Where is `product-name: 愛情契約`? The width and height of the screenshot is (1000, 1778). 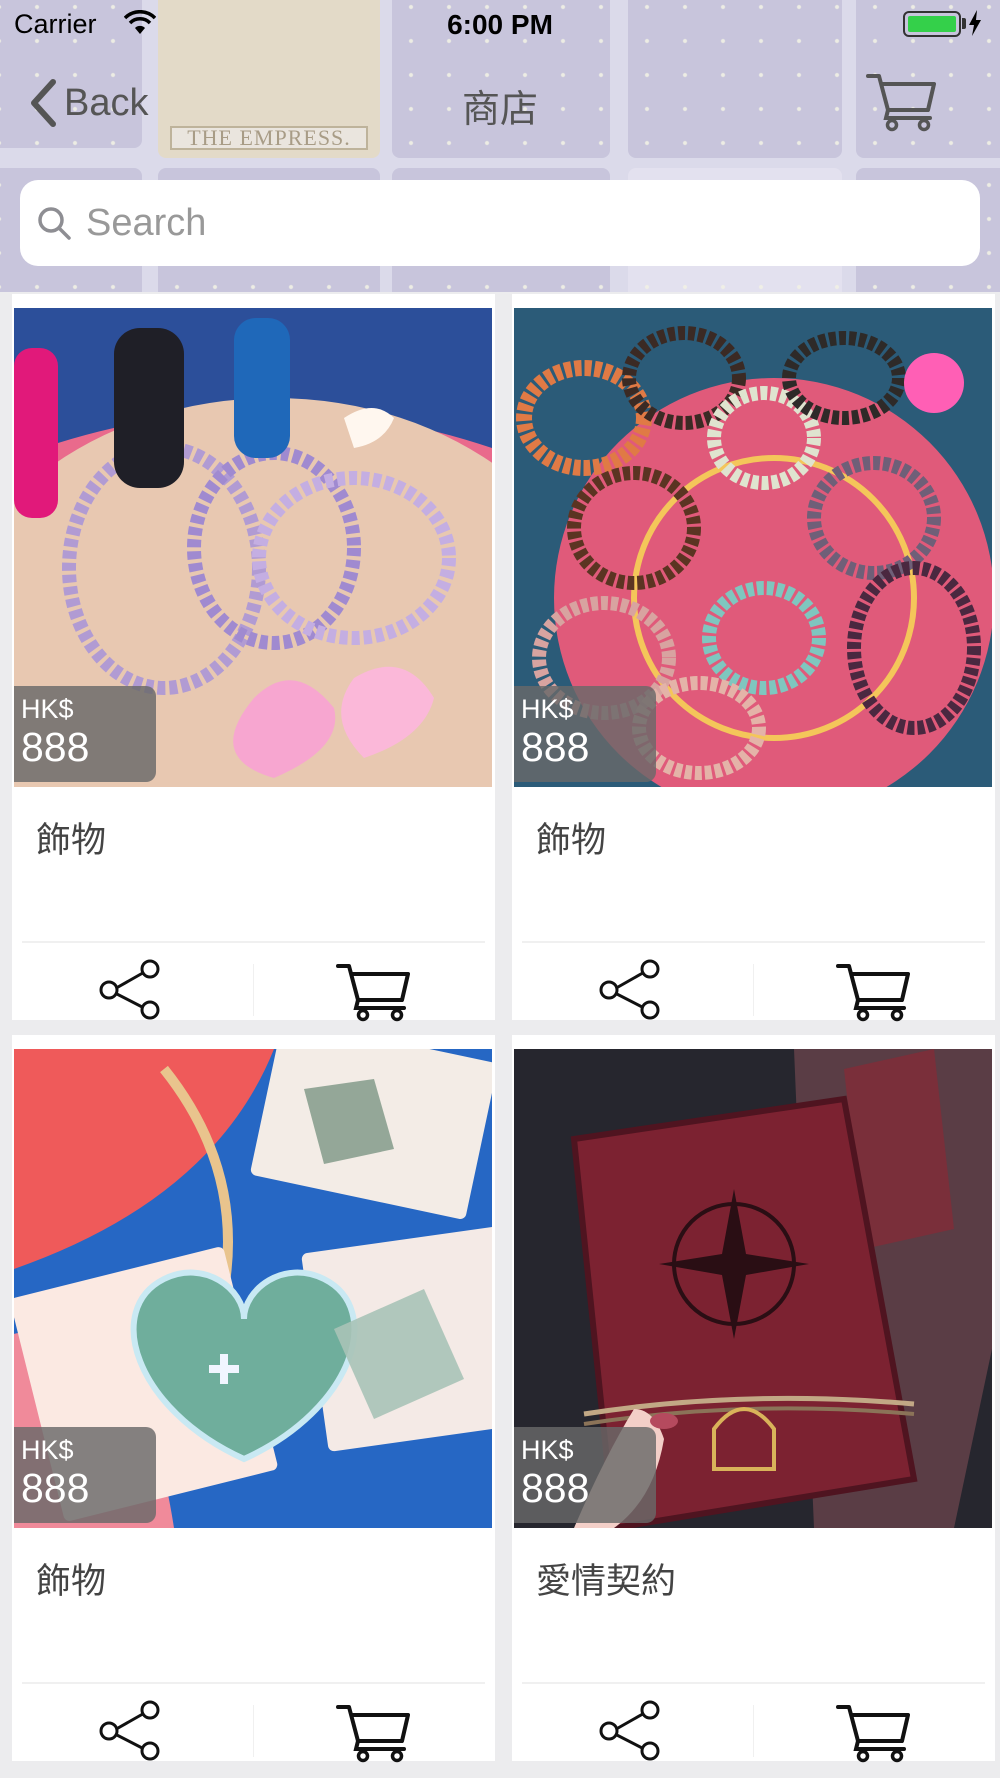
product-name: 愛情契約 is located at coordinates (606, 1581).